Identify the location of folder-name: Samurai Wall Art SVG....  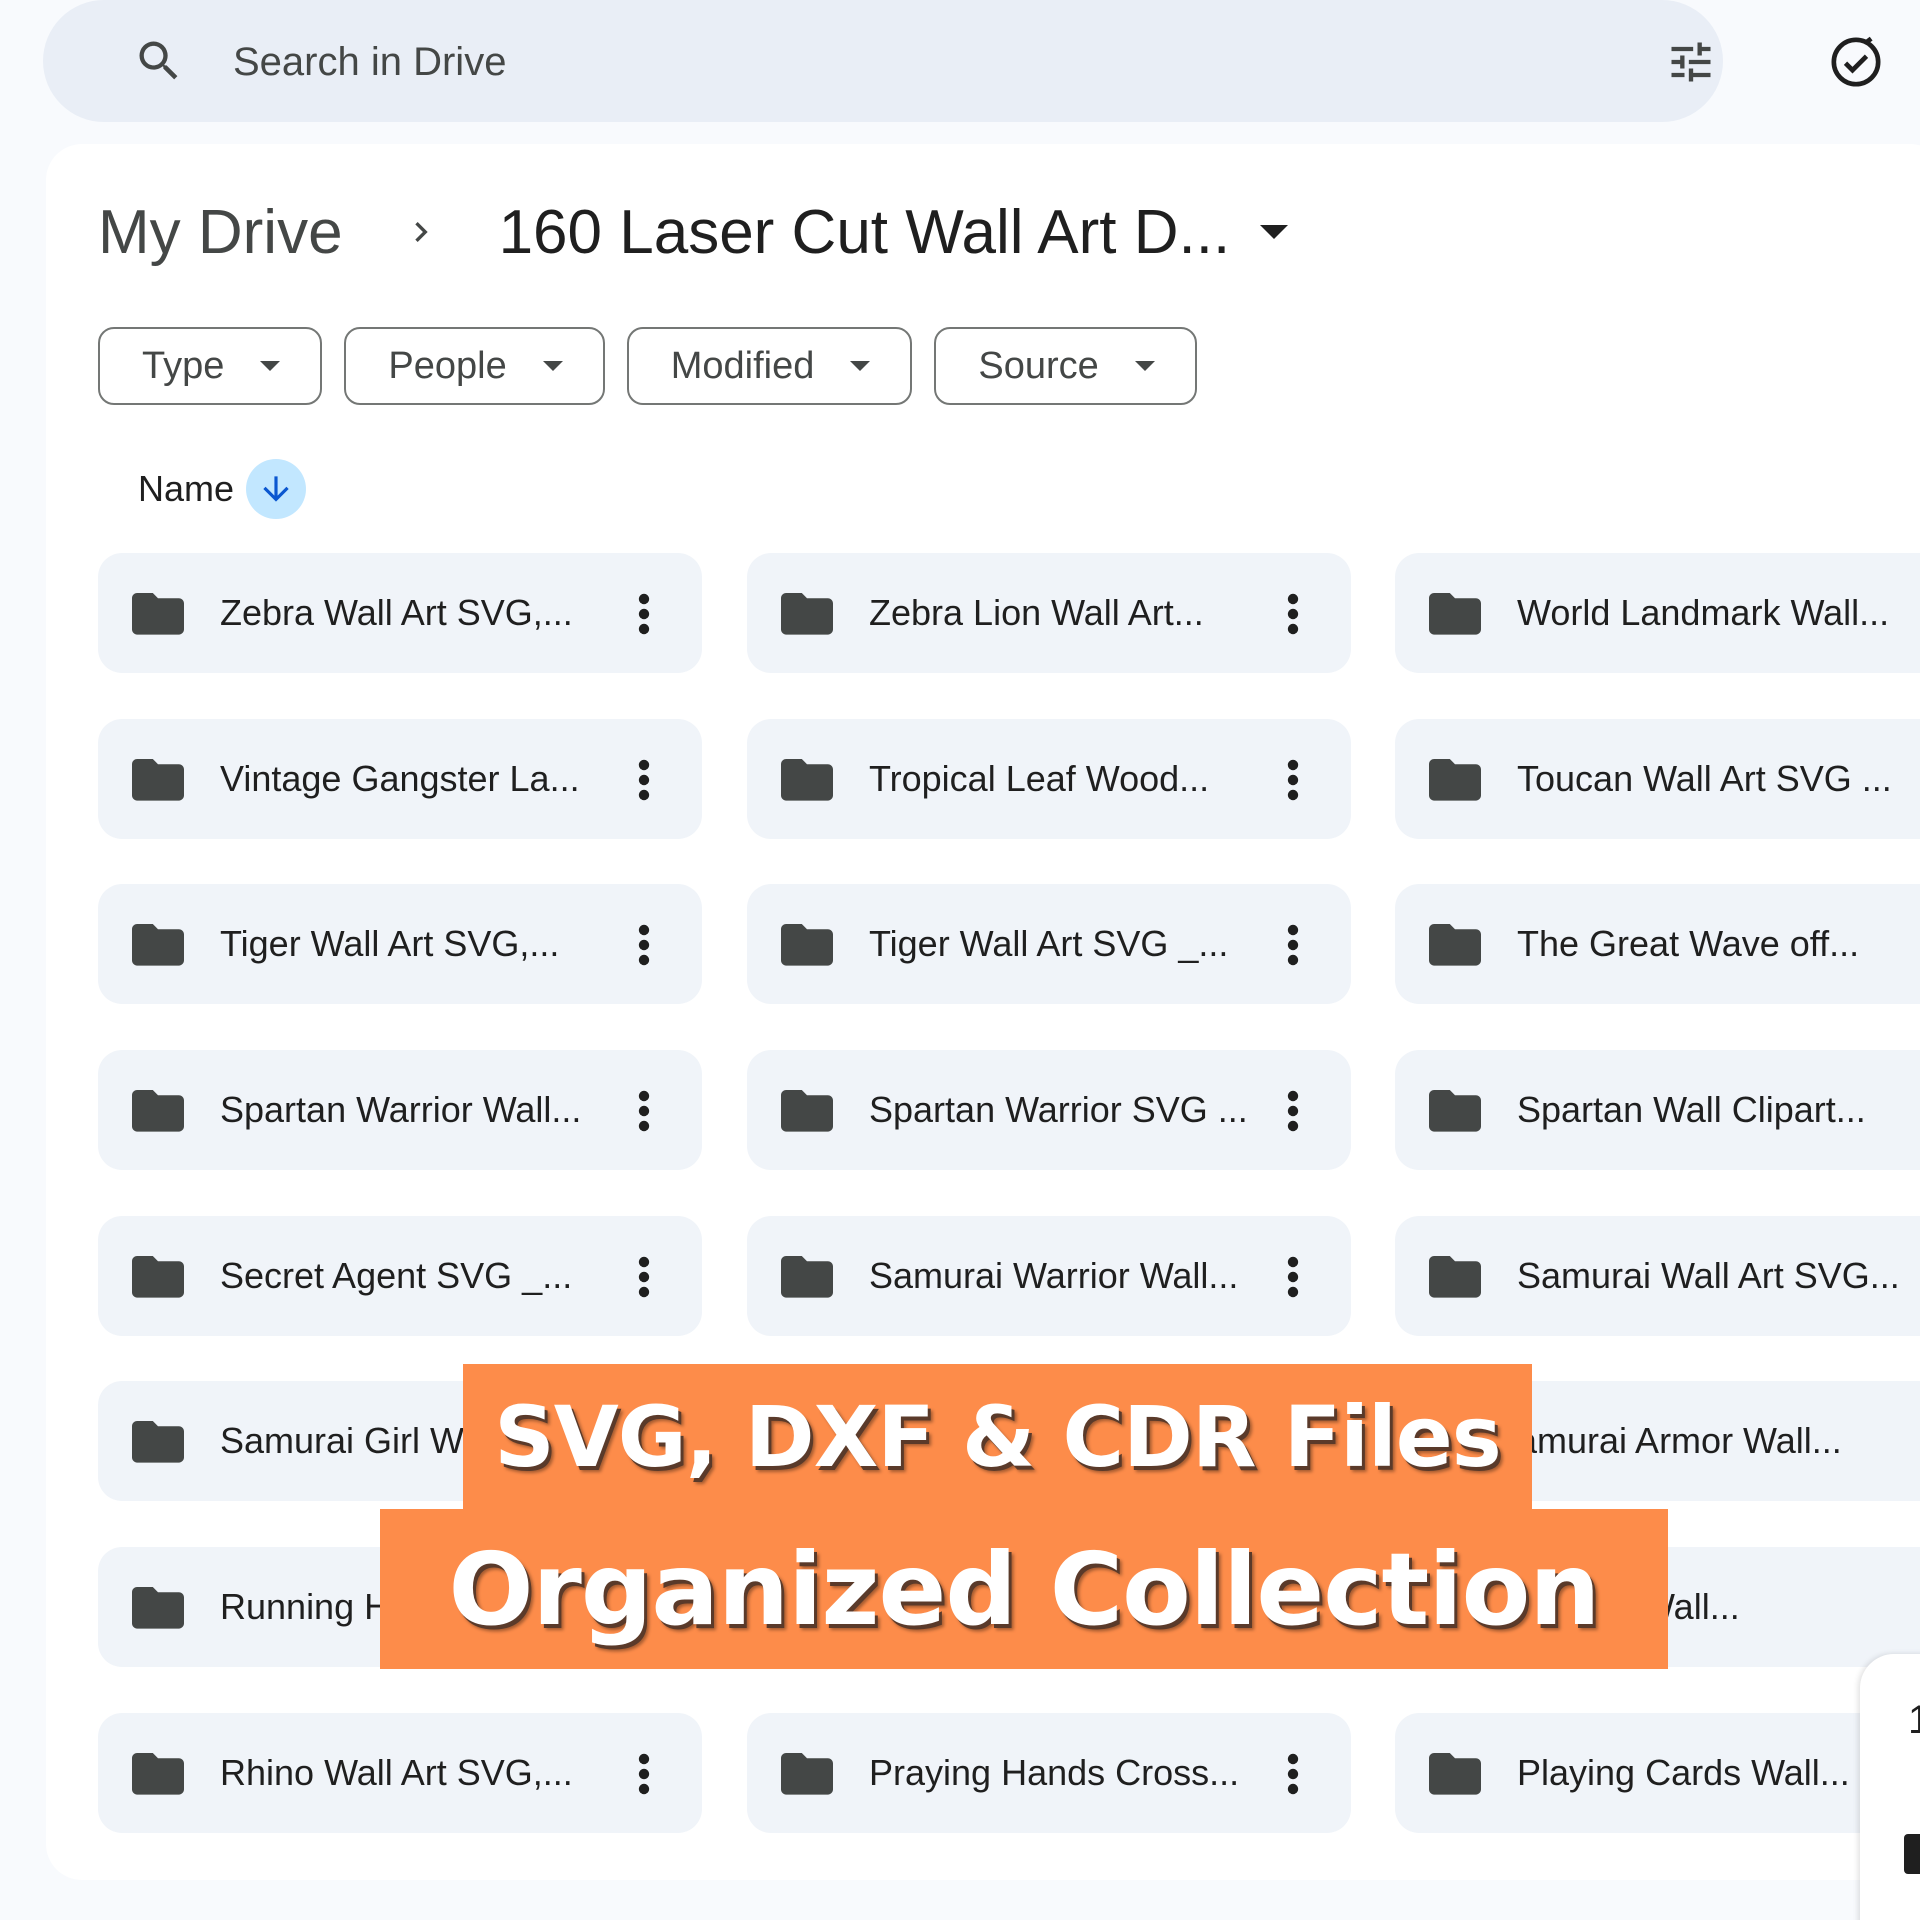
(1708, 1275).